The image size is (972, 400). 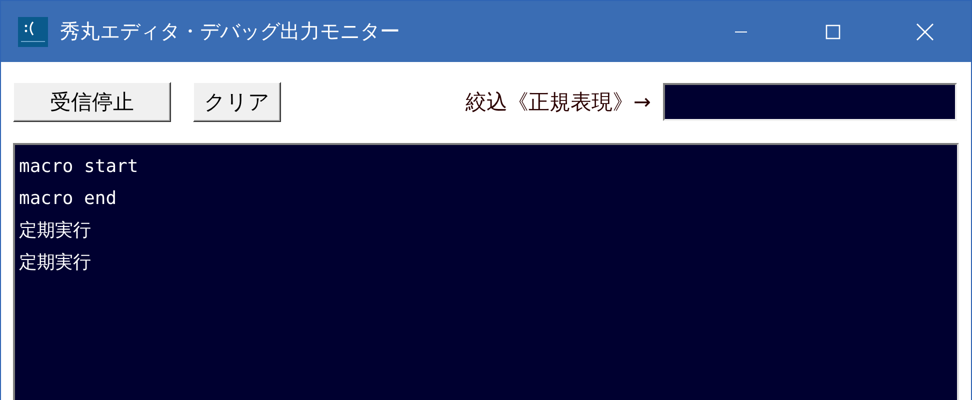 What do you see at coordinates (237, 102) in the screenshot?
I see `clear-button: クリア` at bounding box center [237, 102].